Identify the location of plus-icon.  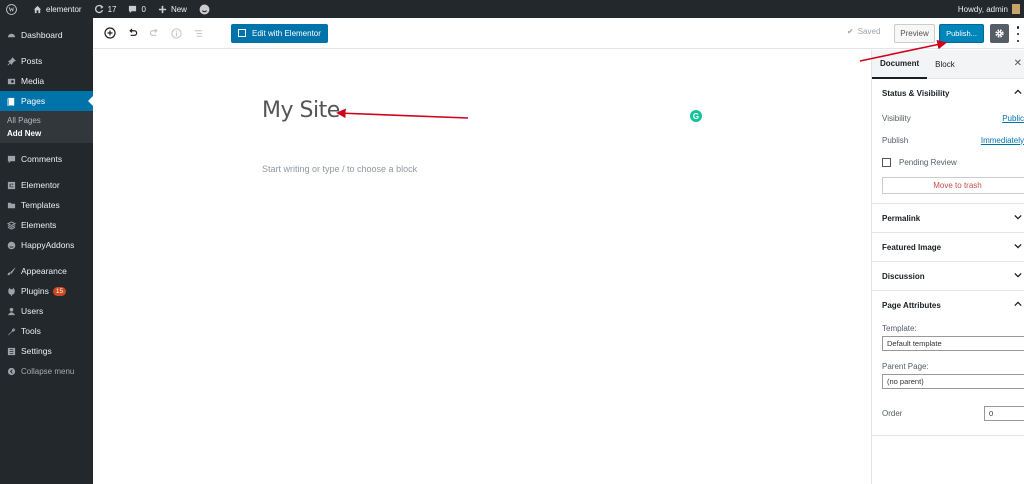
(162, 9).